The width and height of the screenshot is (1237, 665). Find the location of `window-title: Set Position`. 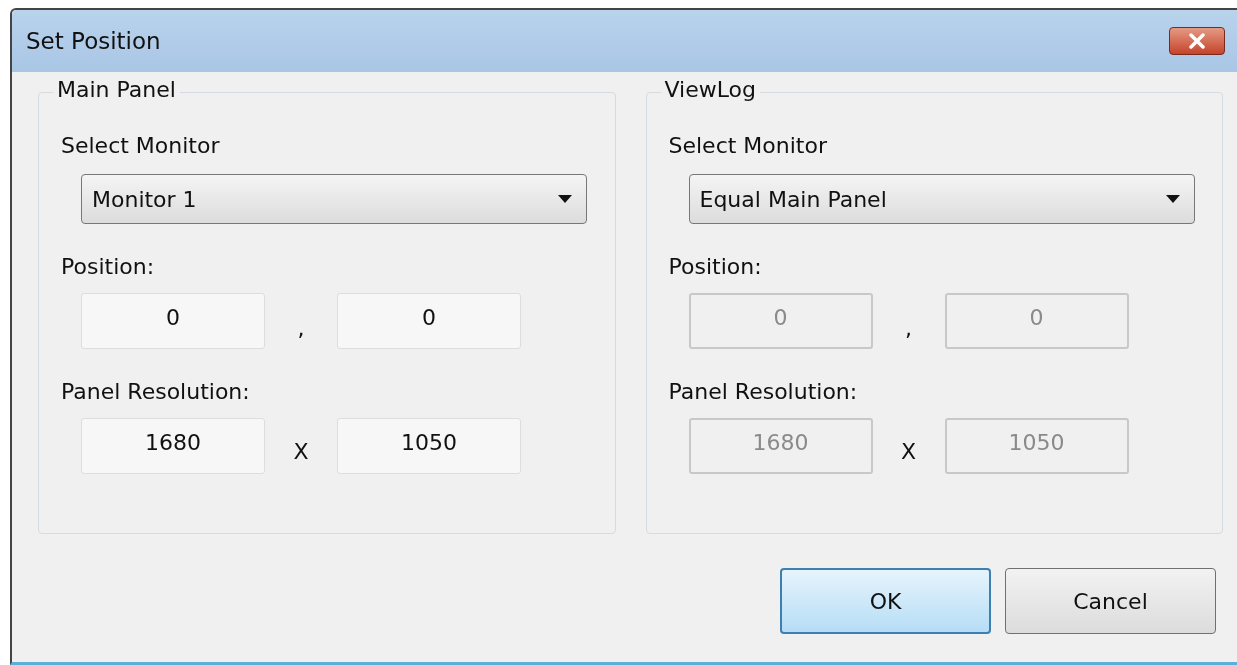

window-title: Set Position is located at coordinates (93, 41).